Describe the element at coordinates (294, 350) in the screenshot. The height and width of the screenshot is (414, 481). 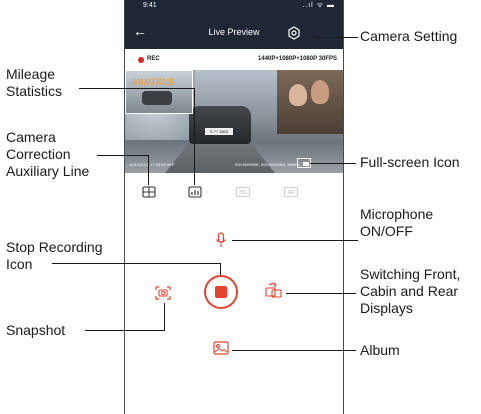
I see `album-line` at that location.